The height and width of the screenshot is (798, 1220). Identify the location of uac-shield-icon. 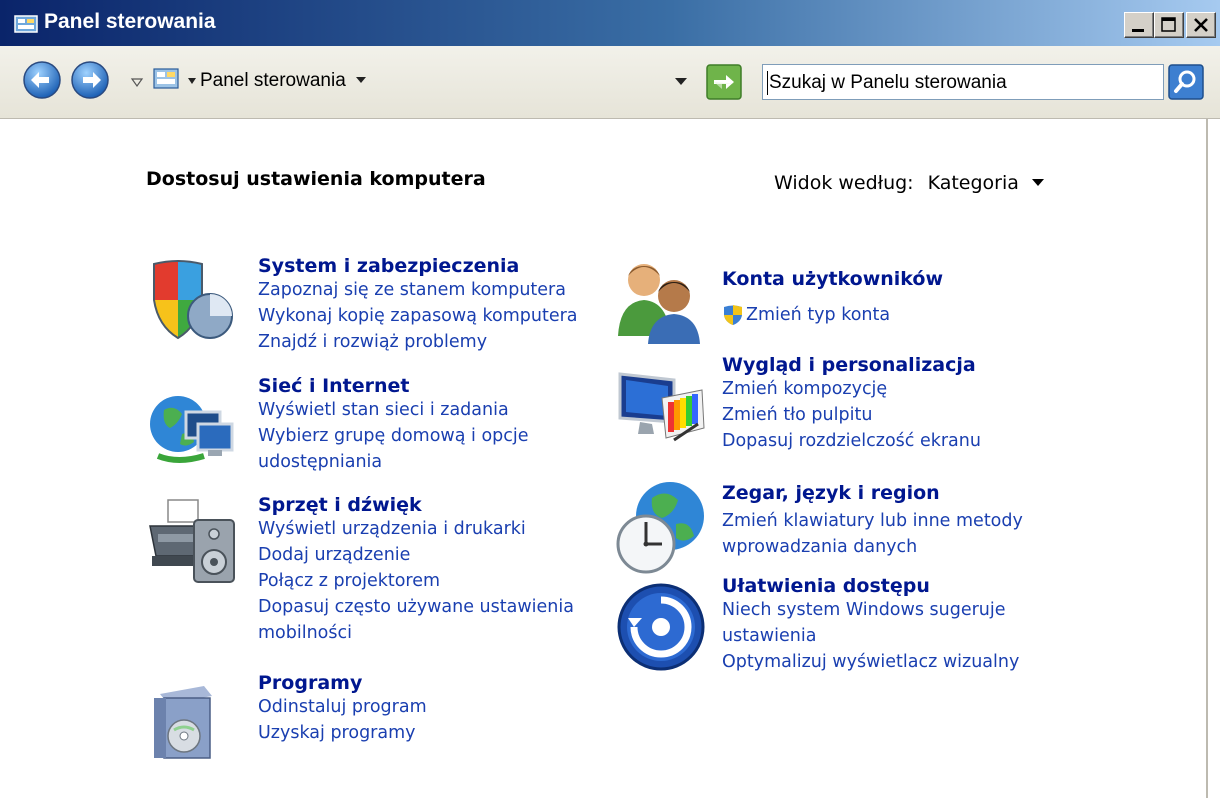
(733, 315).